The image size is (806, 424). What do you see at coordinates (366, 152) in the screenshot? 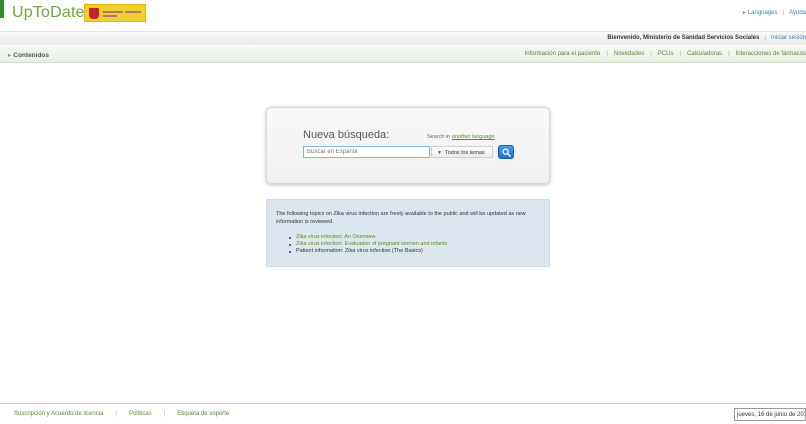
I see `search-input` at bounding box center [366, 152].